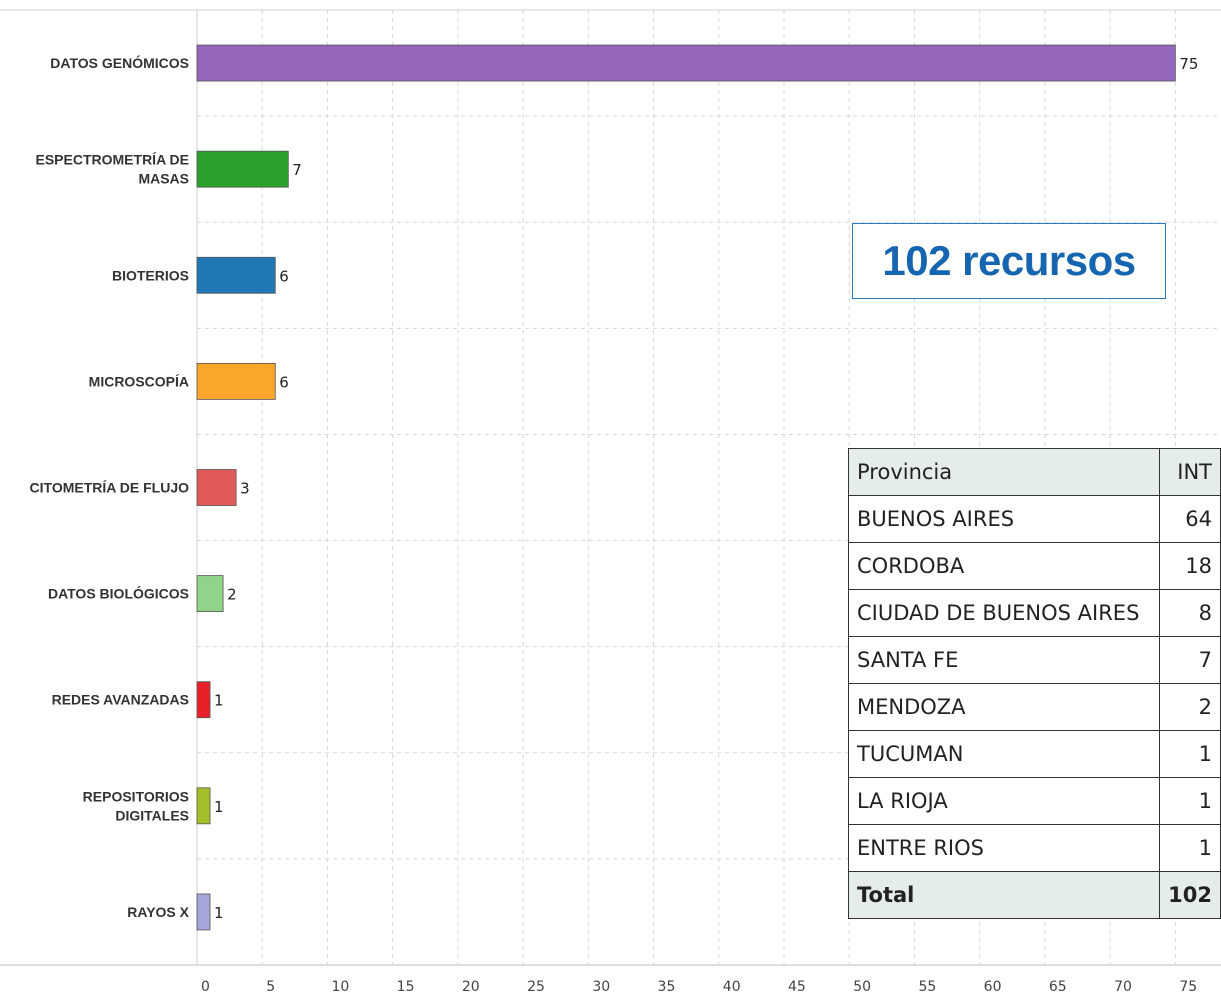 This screenshot has width=1221, height=997. I want to click on province-table-header: Provincia INT, so click(1034, 472).